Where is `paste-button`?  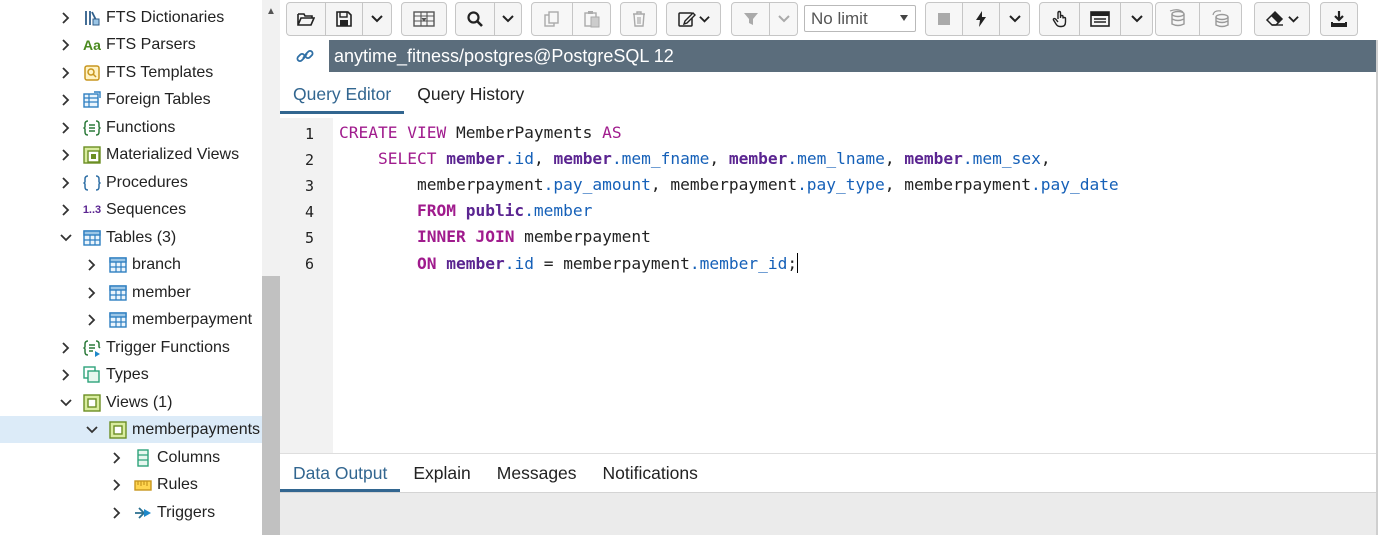
paste-button is located at coordinates (591, 19).